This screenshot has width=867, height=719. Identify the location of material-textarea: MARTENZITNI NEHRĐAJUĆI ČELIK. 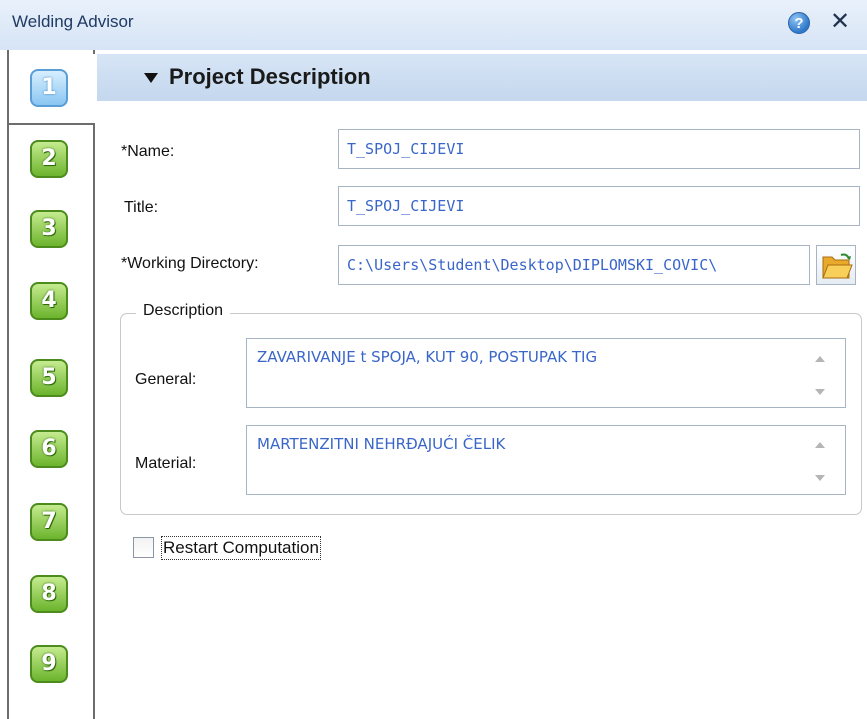
(546, 460).